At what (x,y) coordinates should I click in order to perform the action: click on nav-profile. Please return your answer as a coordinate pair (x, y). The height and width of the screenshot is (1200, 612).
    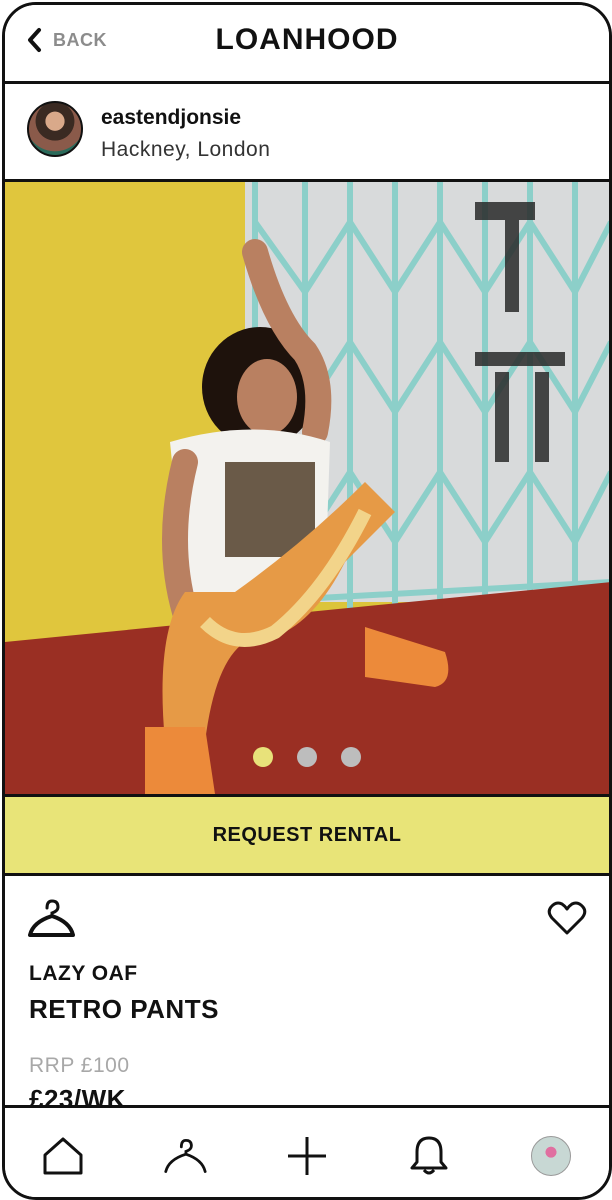
    Looking at the image, I should click on (551, 1156).